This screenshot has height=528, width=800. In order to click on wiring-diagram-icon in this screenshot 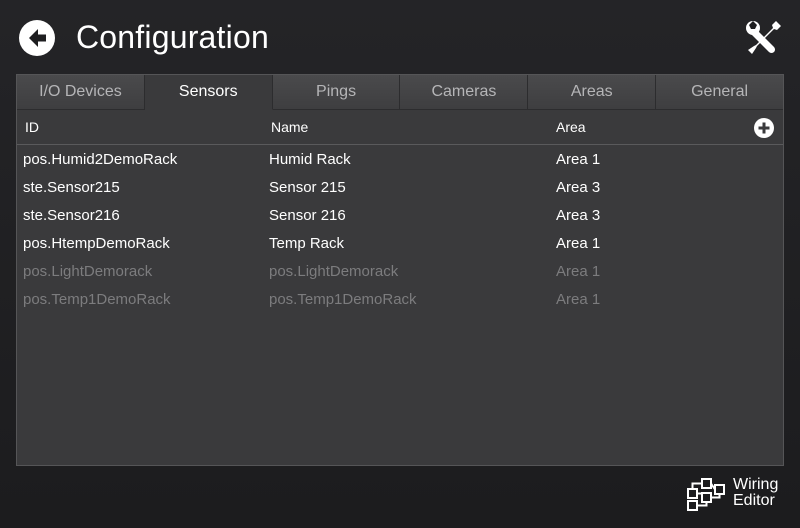, I will do `click(706, 494)`.